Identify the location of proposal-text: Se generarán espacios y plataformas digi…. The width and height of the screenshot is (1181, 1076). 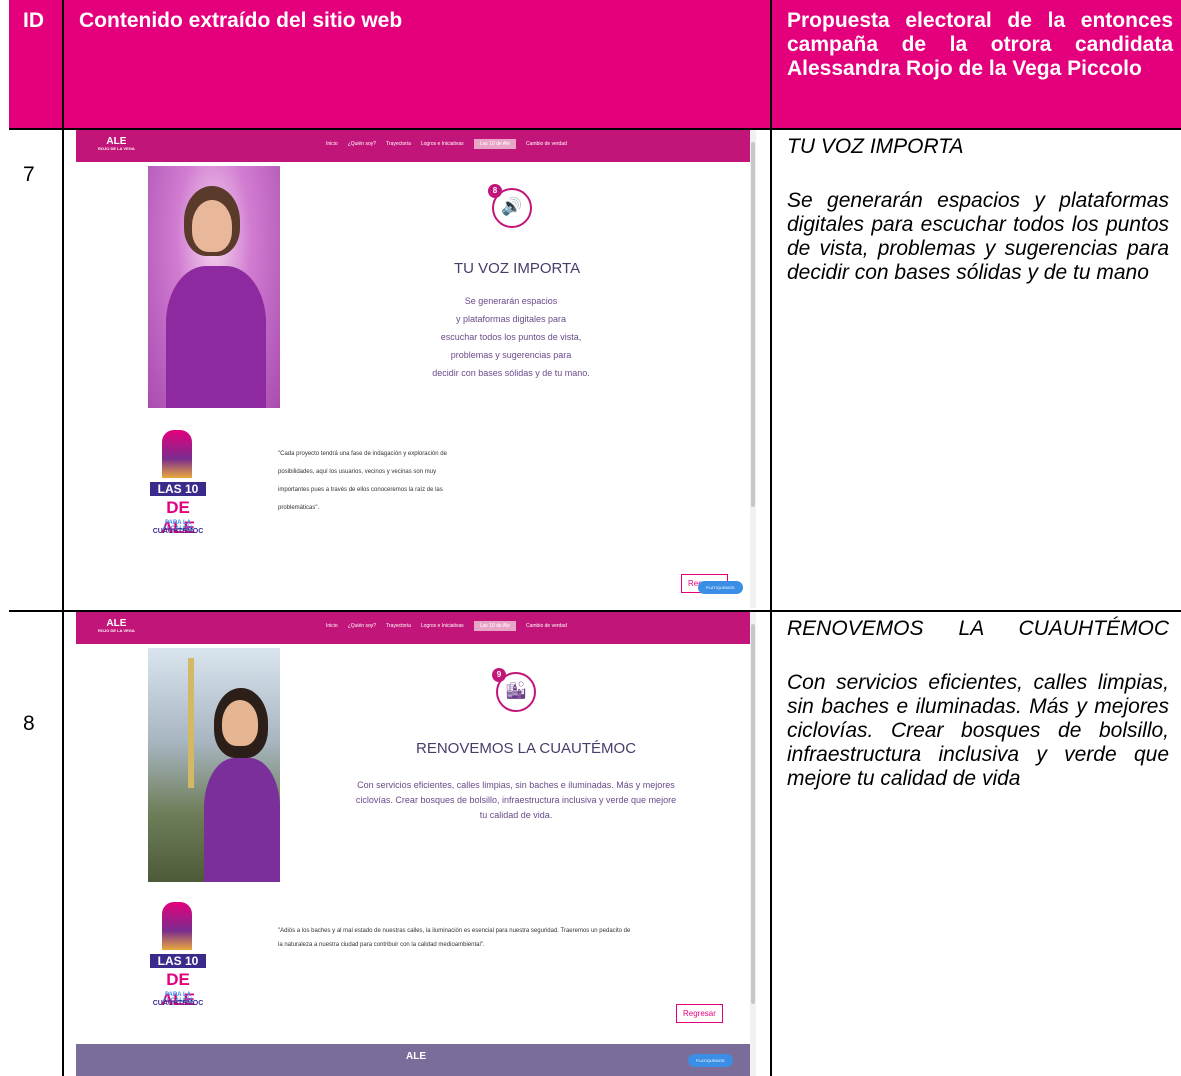
(978, 236).